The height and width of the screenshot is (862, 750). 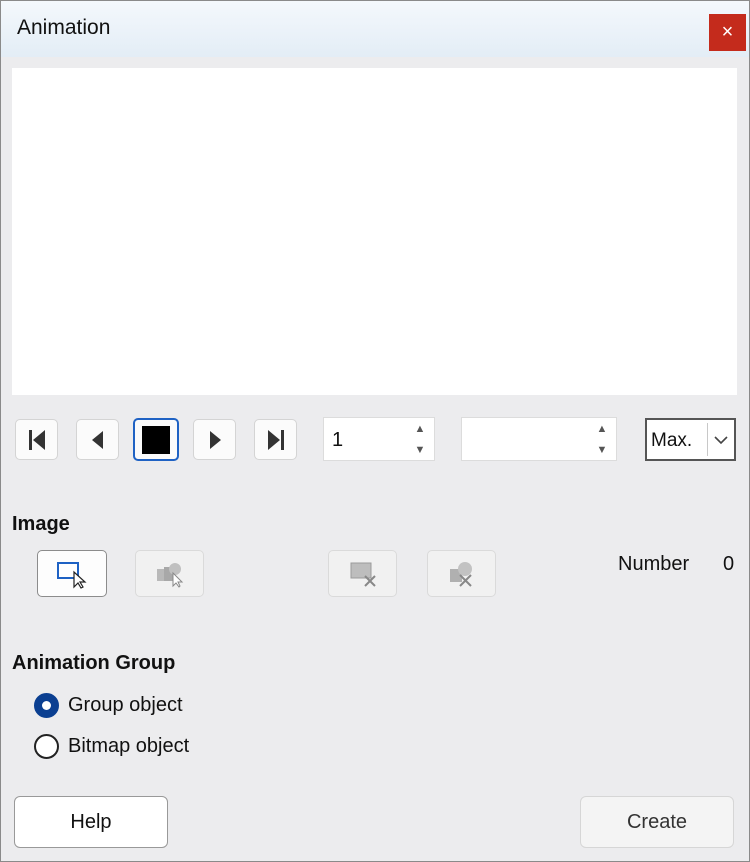 I want to click on delete-image-icon, so click(x=363, y=574).